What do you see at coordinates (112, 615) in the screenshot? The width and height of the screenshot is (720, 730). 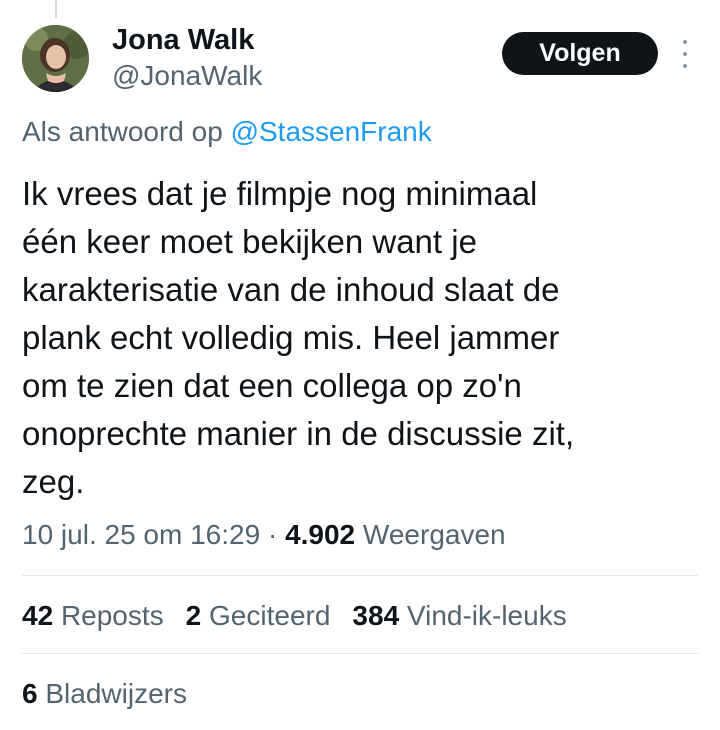 I see `reposts-label: Reposts` at bounding box center [112, 615].